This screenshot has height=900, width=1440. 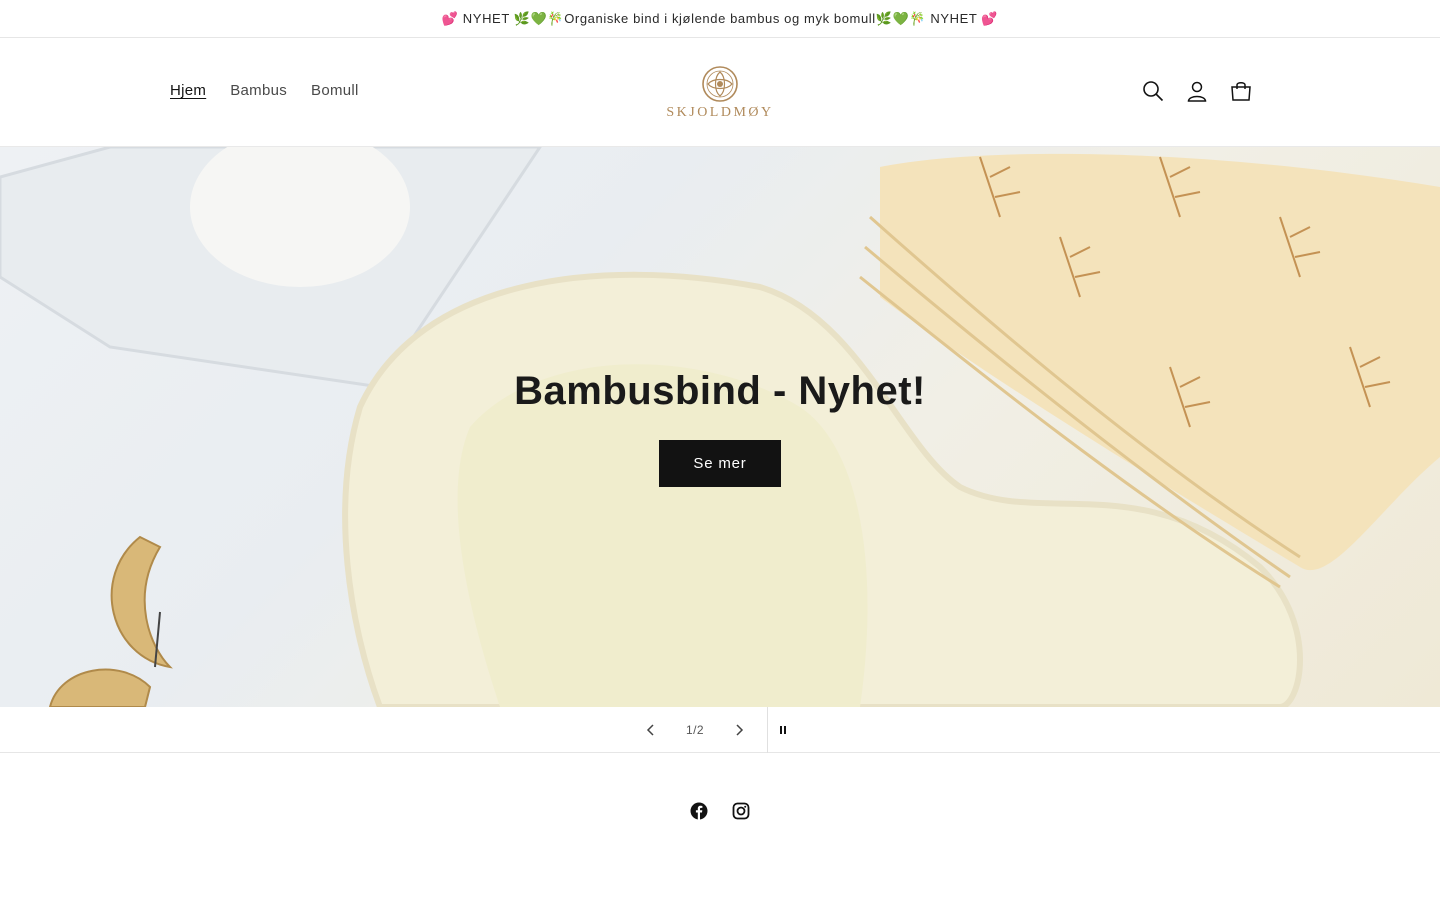 What do you see at coordinates (720, 391) in the screenshot?
I see `hero-title: Bambusbind - Nyhet!` at bounding box center [720, 391].